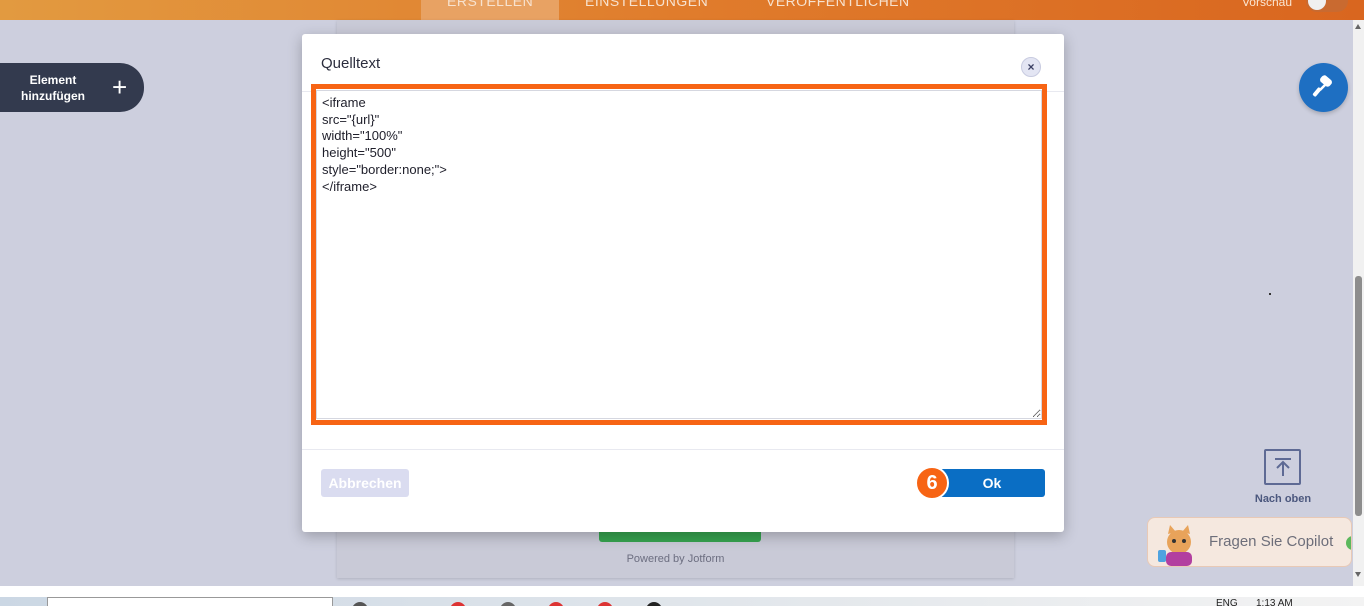  I want to click on tab-einstellungen: EINSTELLUNGEN, so click(646, 10).